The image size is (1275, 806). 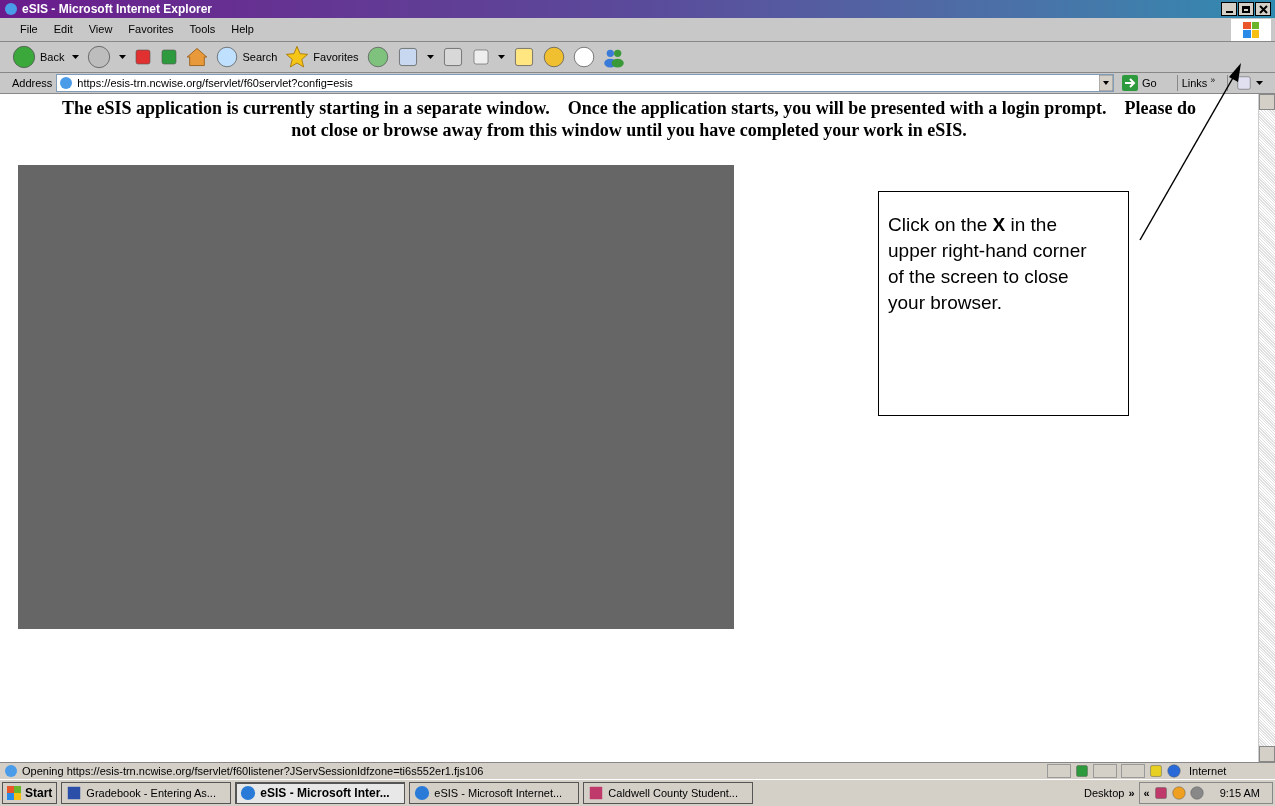 I want to click on start-button: Start, so click(x=30, y=793).